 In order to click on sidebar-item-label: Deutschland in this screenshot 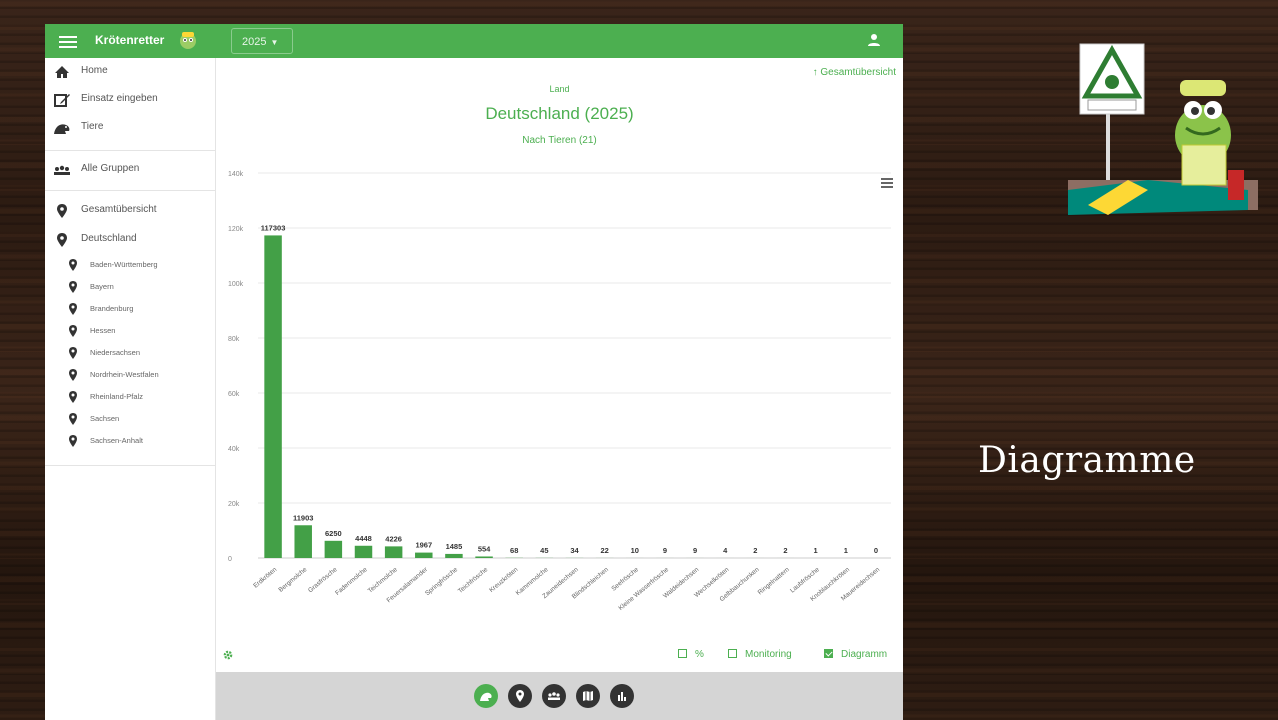, I will do `click(109, 238)`.